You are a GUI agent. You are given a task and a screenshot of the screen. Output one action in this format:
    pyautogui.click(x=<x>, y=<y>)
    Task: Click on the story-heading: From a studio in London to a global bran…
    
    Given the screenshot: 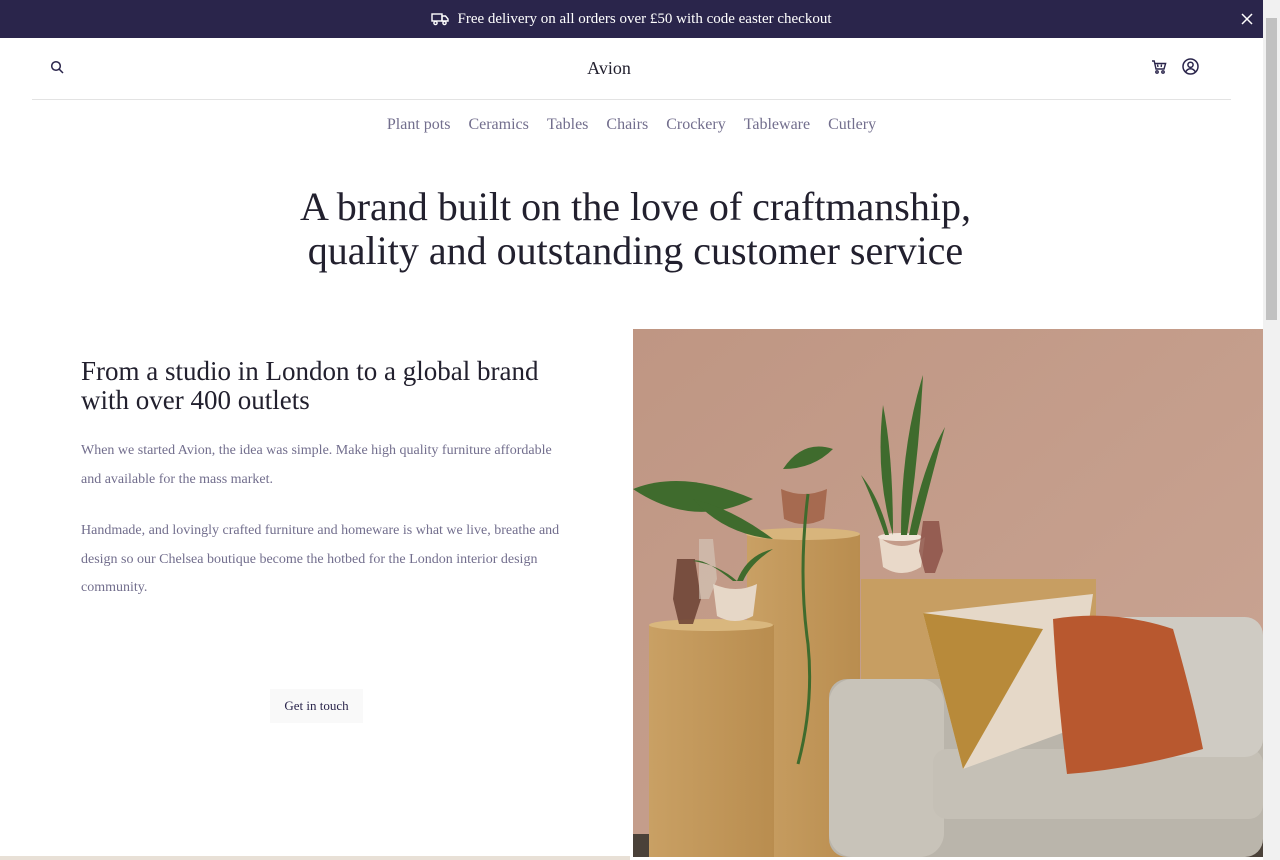 What is the action you would take?
    pyautogui.click(x=310, y=385)
    